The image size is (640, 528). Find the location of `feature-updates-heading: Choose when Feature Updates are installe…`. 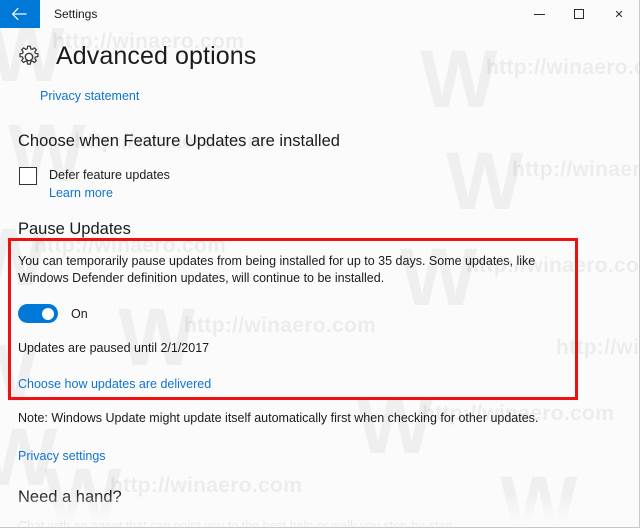

feature-updates-heading: Choose when Feature Updates are installe… is located at coordinates (179, 141).